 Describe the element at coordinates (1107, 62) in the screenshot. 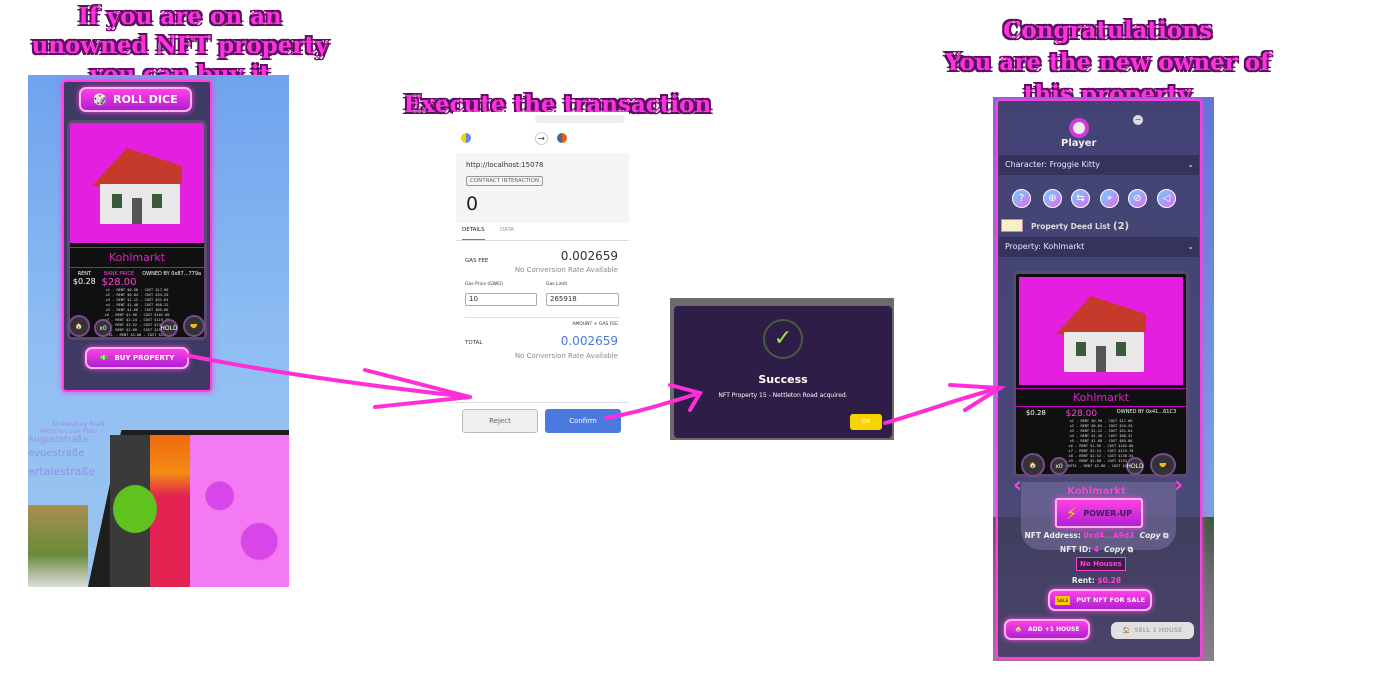

I see `caption-line: You are the new owner of` at that location.